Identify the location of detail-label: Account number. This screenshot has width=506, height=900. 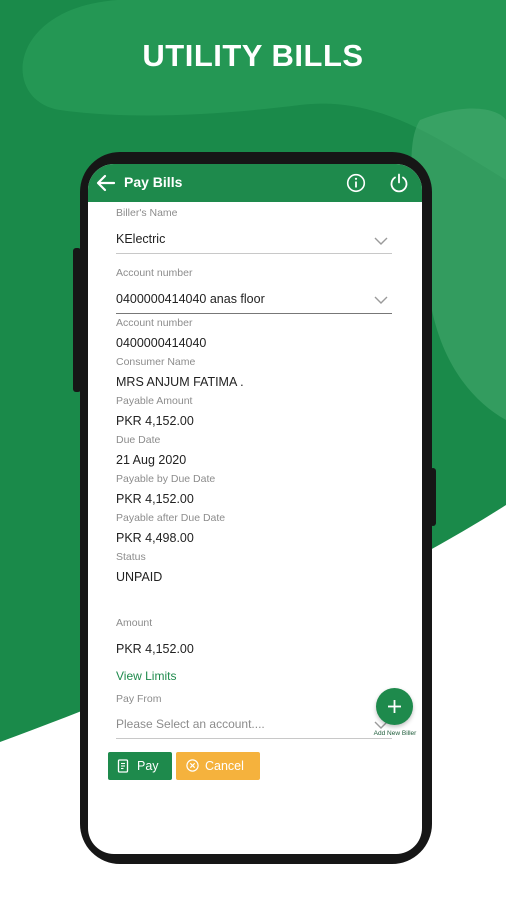
(154, 323).